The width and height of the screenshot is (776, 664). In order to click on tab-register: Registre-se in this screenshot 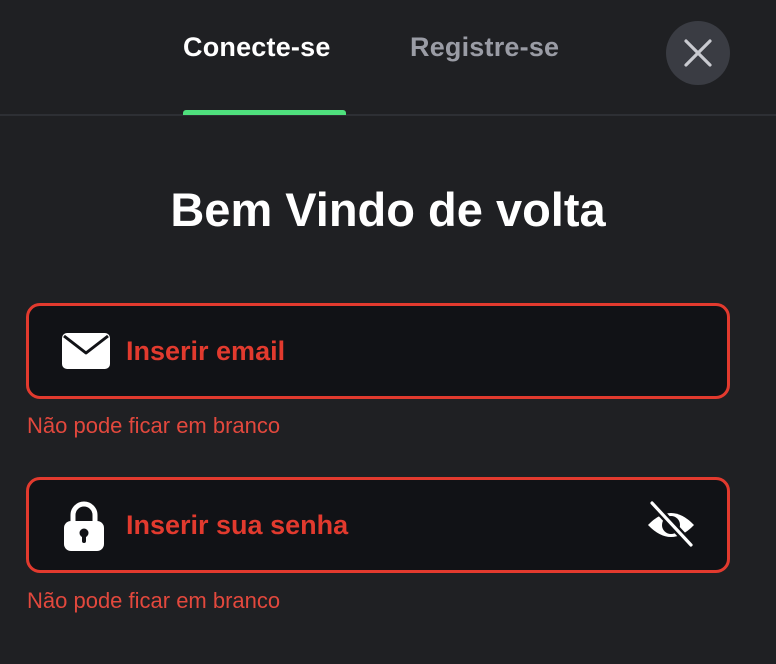, I will do `click(484, 47)`.